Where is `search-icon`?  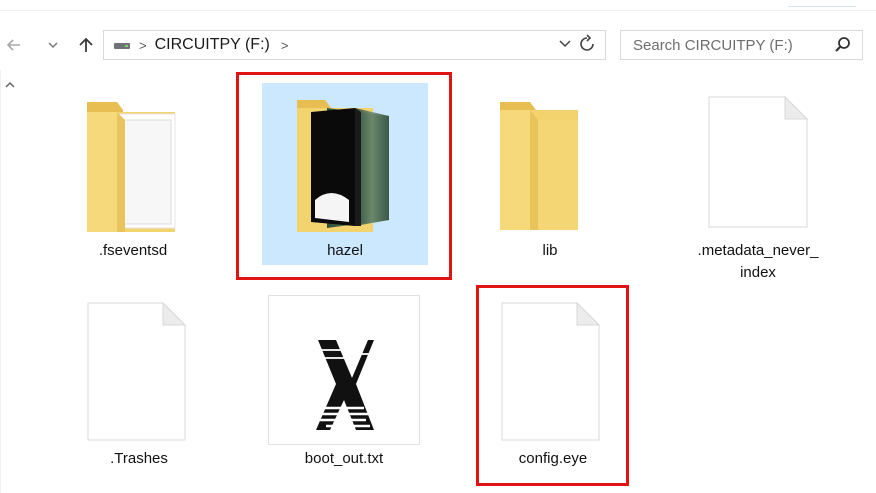 search-icon is located at coordinates (843, 45).